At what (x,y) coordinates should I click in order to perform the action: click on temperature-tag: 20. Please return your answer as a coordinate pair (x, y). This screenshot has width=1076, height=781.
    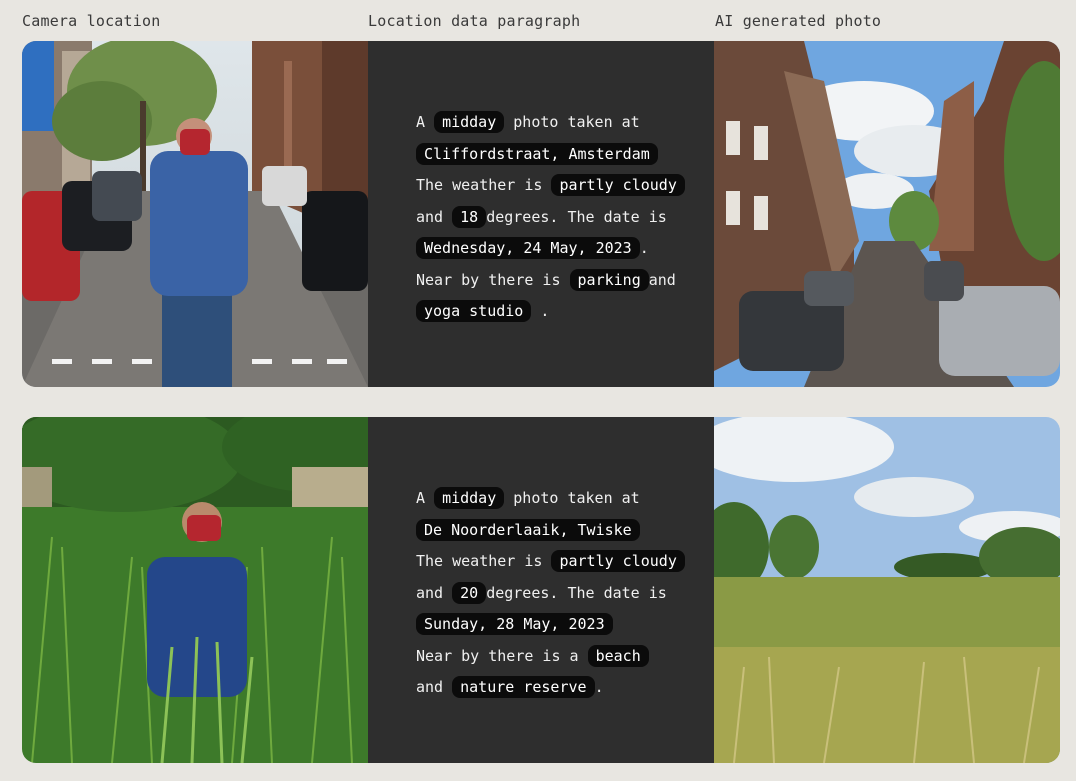
    Looking at the image, I should click on (469, 592).